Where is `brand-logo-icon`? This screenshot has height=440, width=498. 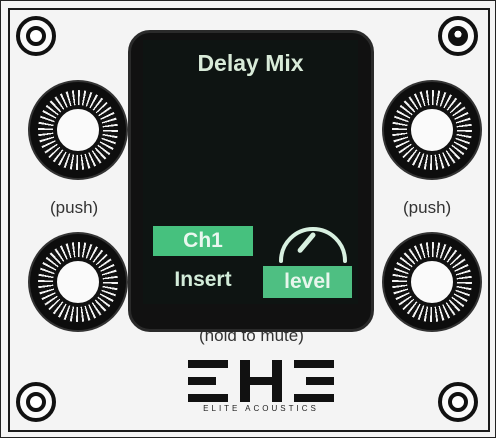
brand-logo-icon is located at coordinates (261, 381).